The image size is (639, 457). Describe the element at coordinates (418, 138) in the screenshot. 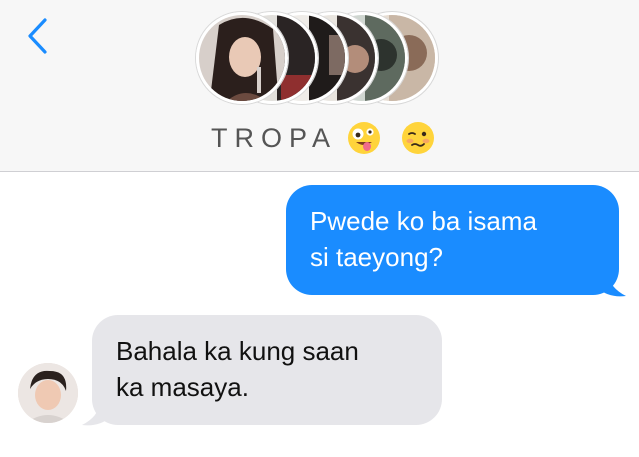

I see `woozy-face-emoji-icon` at that location.